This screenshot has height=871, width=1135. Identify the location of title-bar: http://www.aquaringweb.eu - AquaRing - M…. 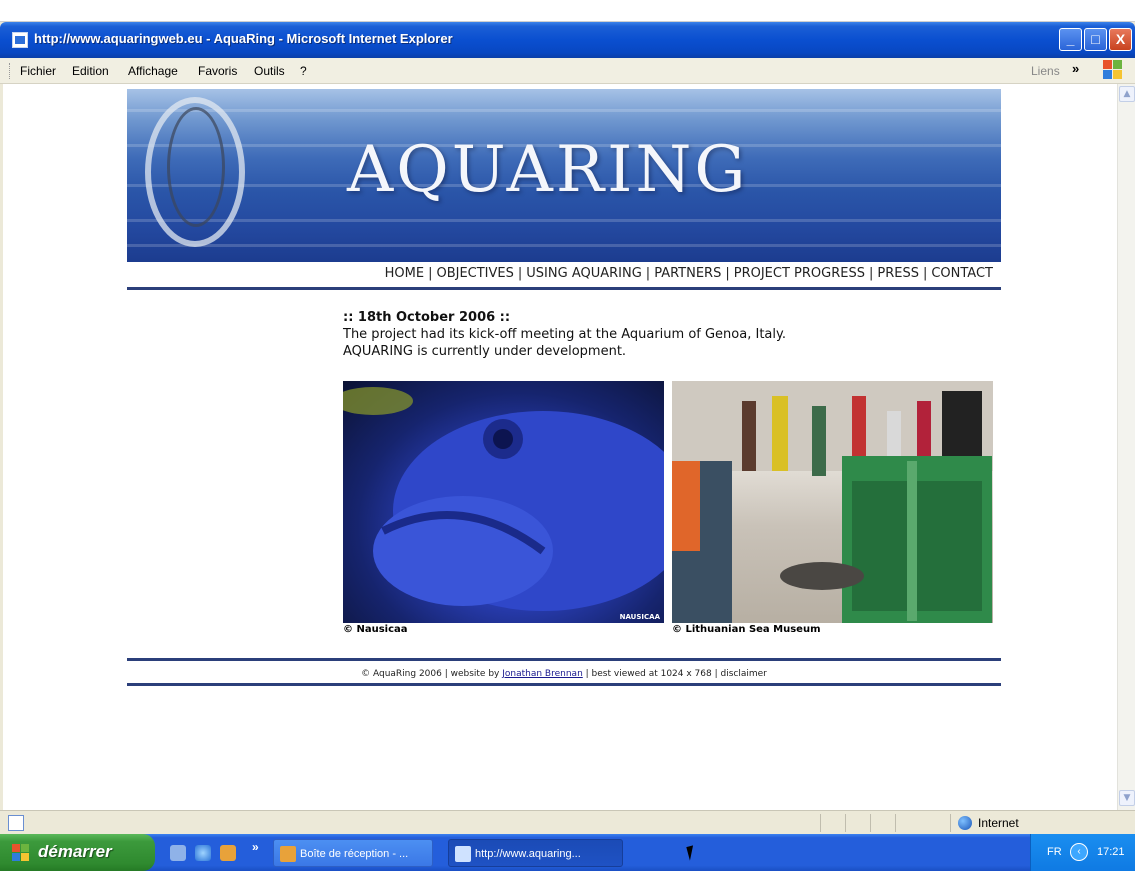
(567, 40).